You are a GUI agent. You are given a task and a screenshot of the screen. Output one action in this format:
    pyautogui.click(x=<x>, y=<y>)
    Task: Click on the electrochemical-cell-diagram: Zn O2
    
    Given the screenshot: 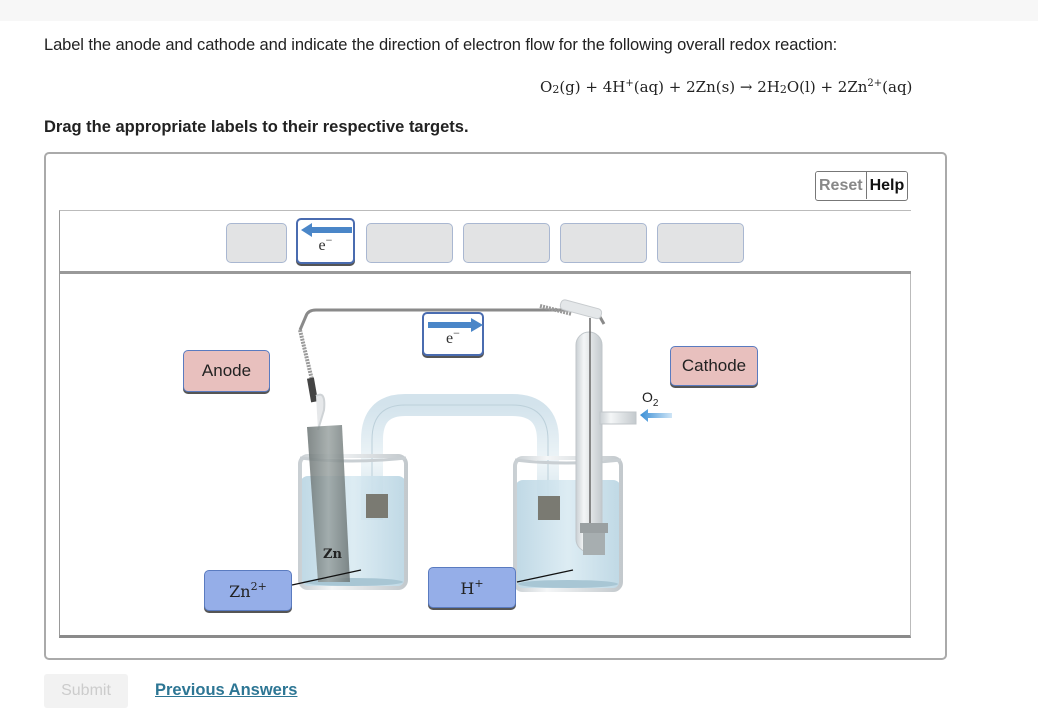 What is the action you would take?
    pyautogui.click(x=481, y=445)
    